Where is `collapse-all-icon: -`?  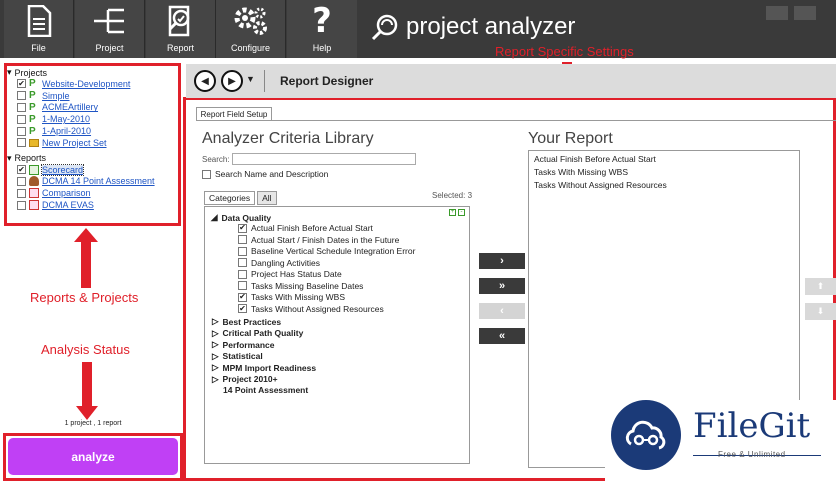 collapse-all-icon: - is located at coordinates (461, 212).